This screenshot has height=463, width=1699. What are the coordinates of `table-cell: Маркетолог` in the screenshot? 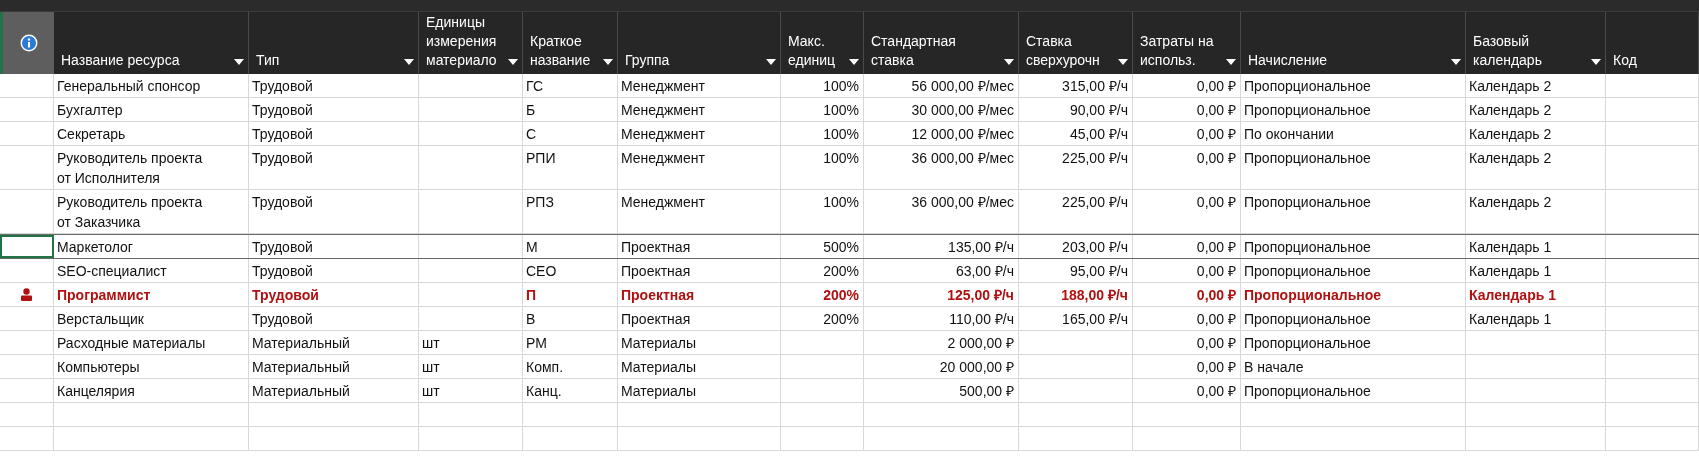 It's located at (95, 247).